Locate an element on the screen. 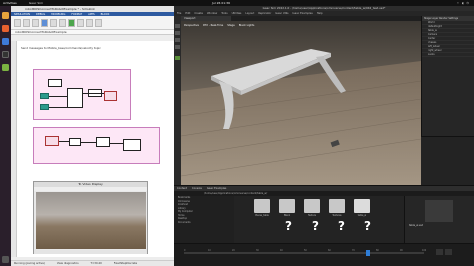 This screenshot has width=474, height=266. data-inspector-button is located at coordinates (98, 22).